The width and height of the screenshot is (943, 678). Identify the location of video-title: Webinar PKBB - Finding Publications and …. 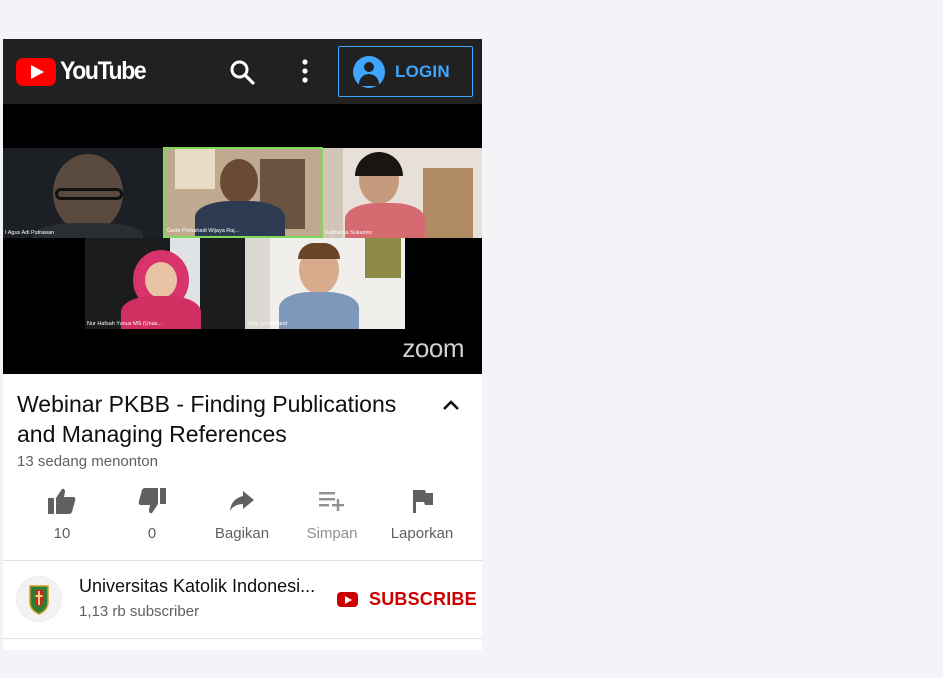
(207, 419).